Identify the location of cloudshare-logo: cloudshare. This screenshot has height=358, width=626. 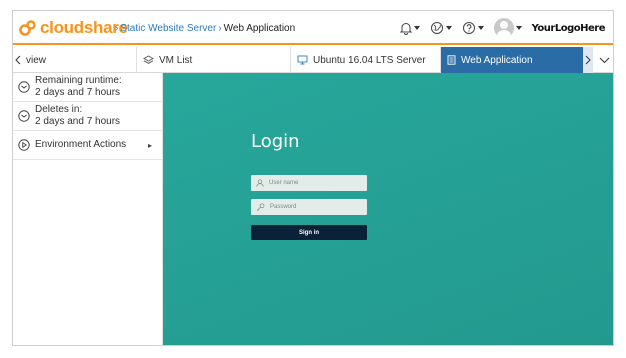
(73, 28).